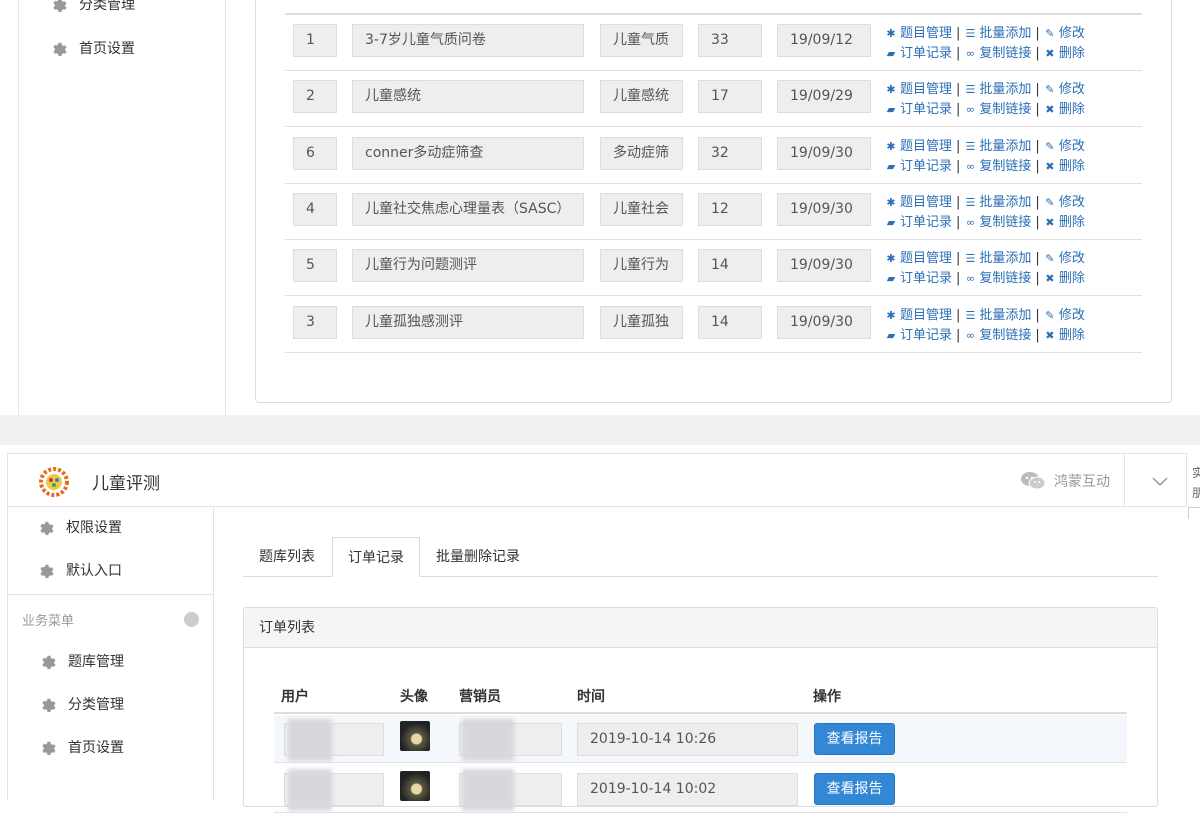 This screenshot has width=1200, height=813. Describe the element at coordinates (730, 209) in the screenshot. I see `count-field: 12` at that location.